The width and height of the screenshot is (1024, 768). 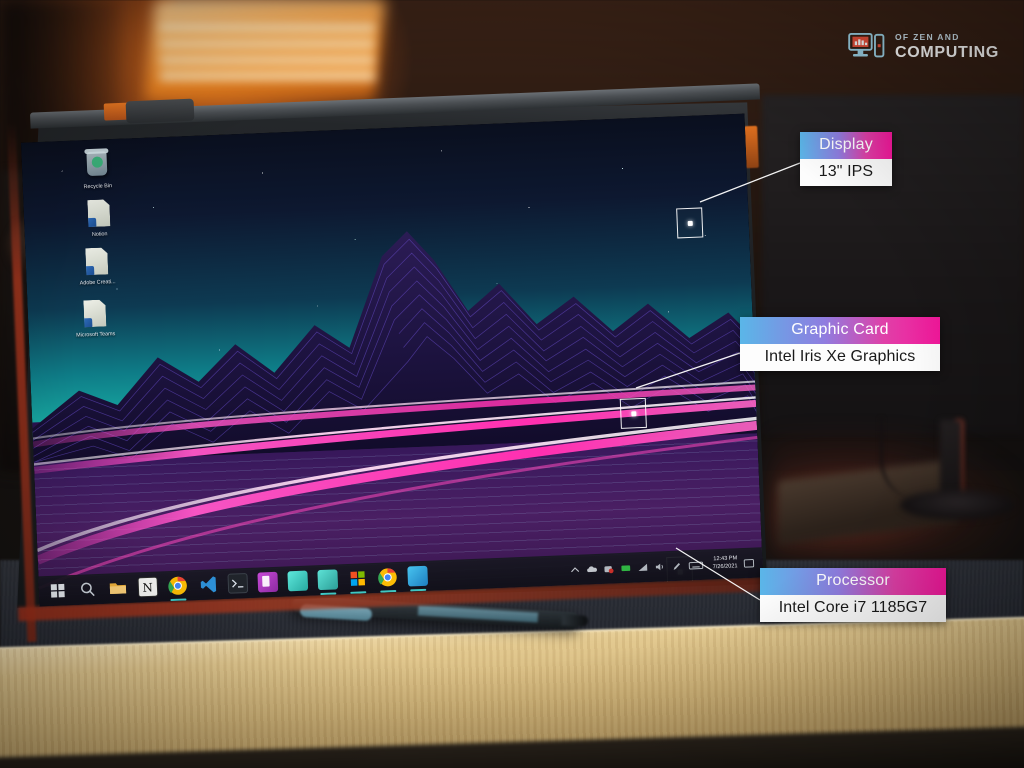 I want to click on taskbar-clock: 12:43 PM 7/26/2021, so click(x=725, y=564).